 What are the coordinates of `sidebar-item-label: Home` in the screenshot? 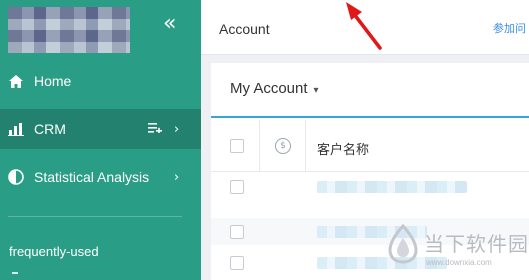 It's located at (53, 81).